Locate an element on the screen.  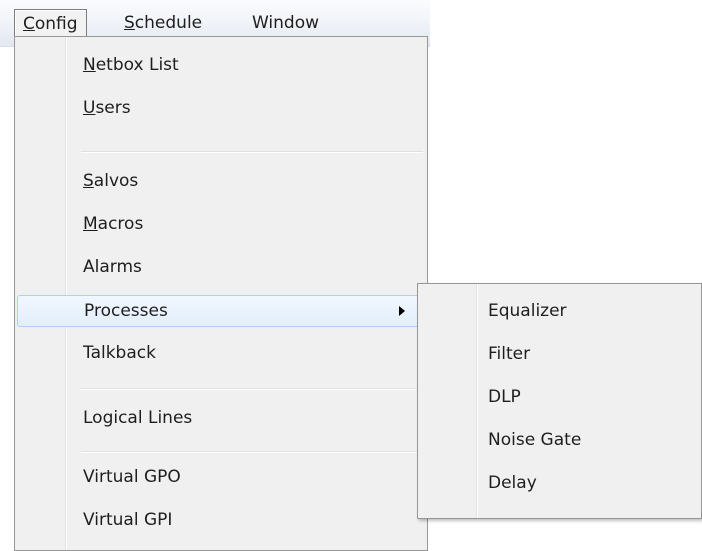
menu-item-label: Users is located at coordinates (107, 108).